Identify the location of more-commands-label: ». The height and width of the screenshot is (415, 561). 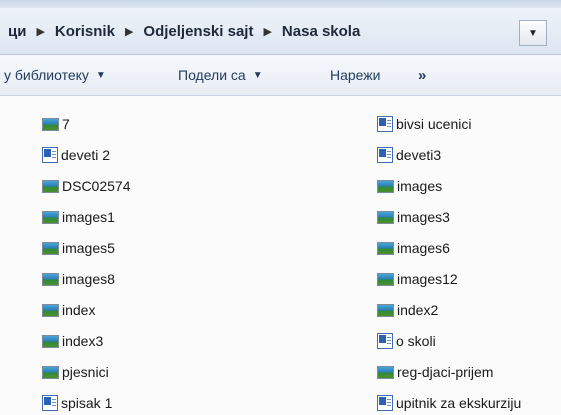
(422, 75).